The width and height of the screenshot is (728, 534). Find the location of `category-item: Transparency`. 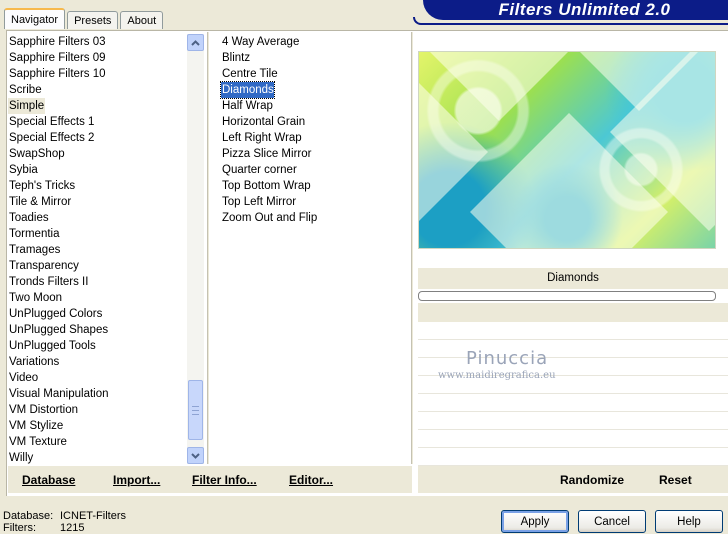

category-item: Transparency is located at coordinates (98, 266).